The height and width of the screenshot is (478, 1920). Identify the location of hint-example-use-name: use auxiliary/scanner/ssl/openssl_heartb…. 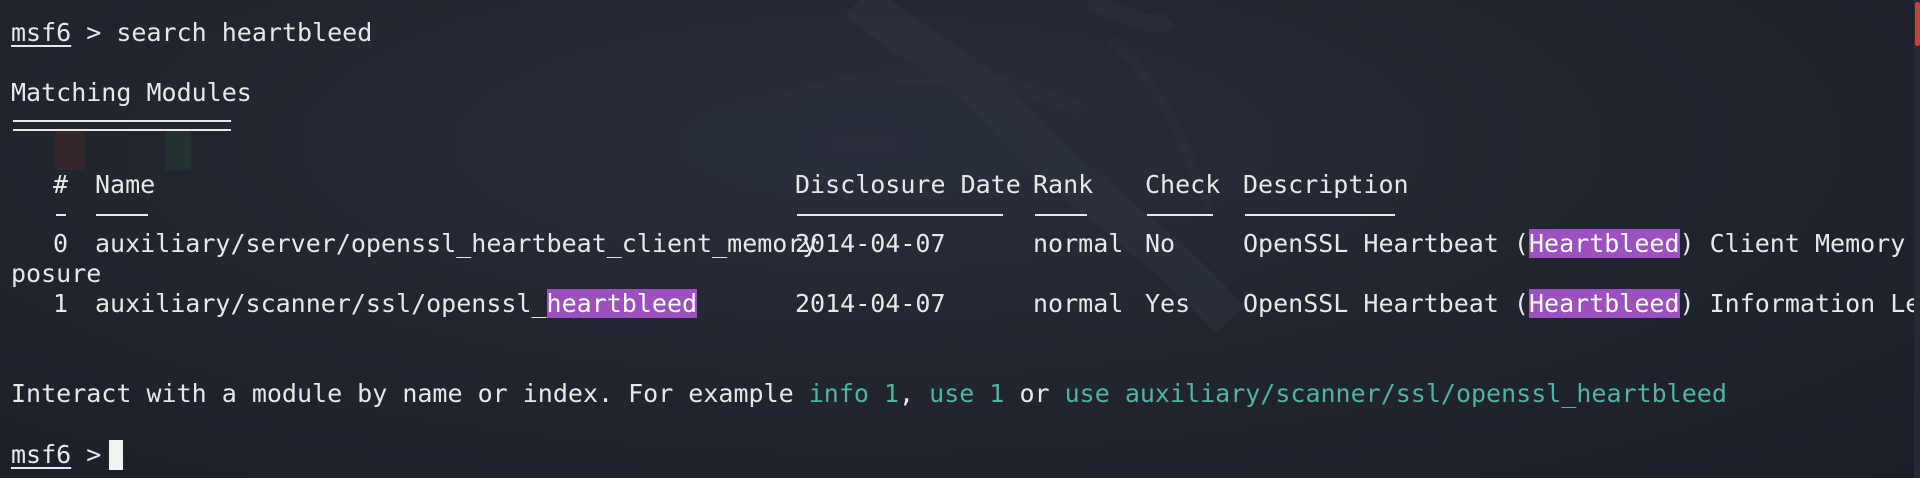
(1395, 393).